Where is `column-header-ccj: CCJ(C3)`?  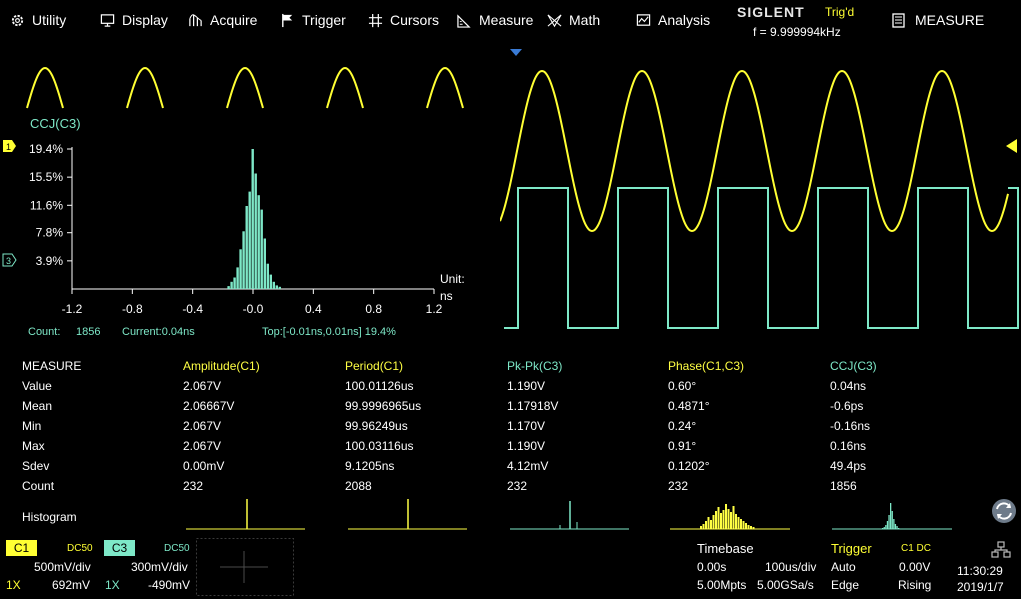 column-header-ccj: CCJ(C3) is located at coordinates (853, 366).